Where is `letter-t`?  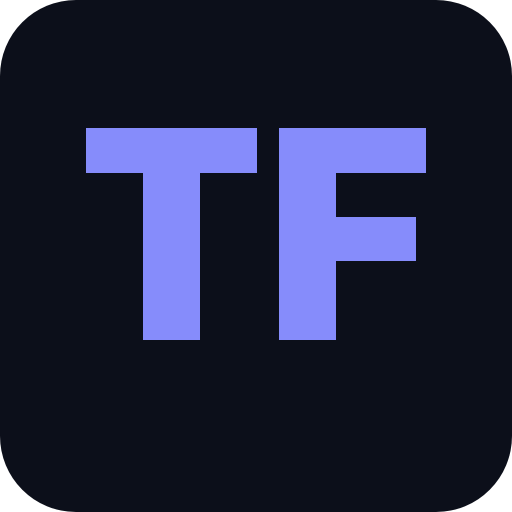 letter-t is located at coordinates (171, 234).